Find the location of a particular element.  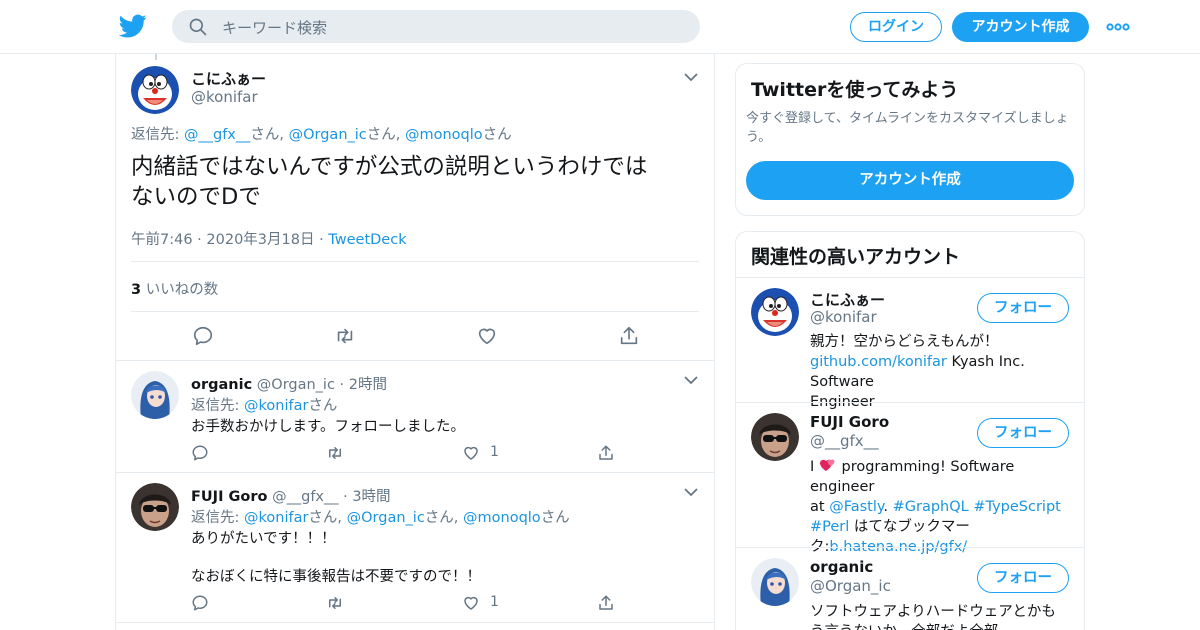

bio-text: . is located at coordinates (888, 507).